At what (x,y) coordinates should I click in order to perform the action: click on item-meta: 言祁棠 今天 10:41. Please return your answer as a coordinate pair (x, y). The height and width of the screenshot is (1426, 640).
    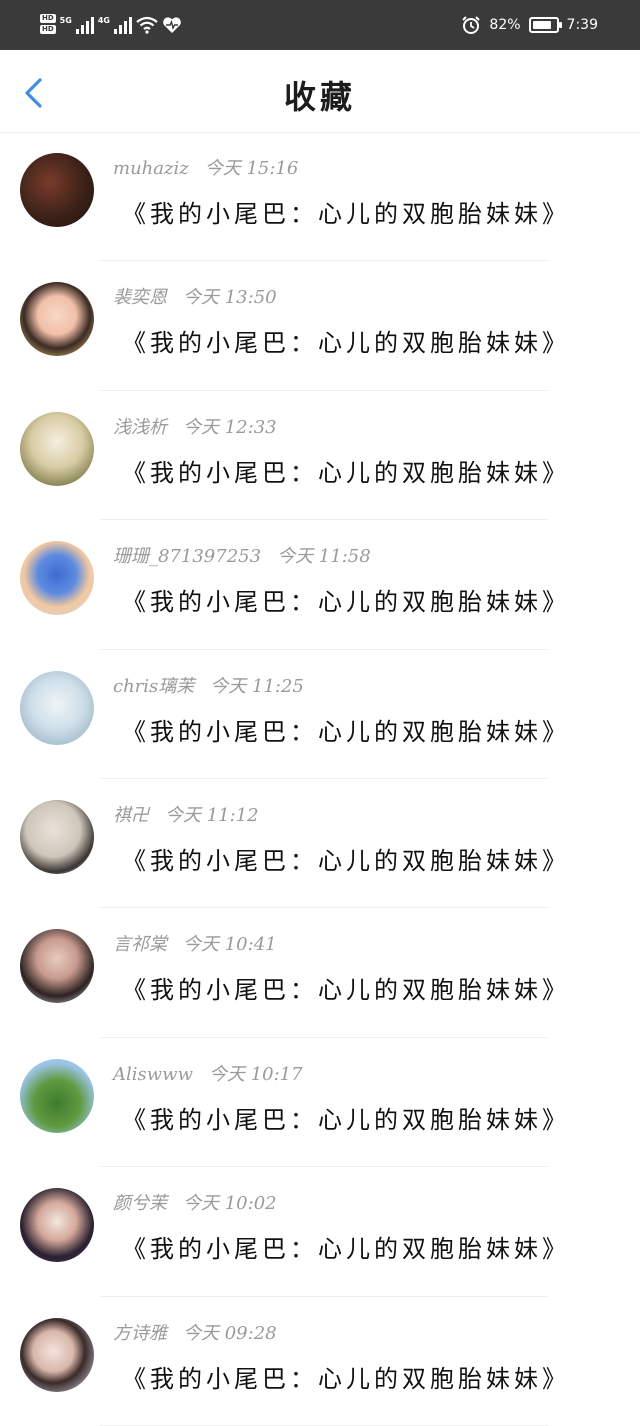
    Looking at the image, I should click on (195, 943).